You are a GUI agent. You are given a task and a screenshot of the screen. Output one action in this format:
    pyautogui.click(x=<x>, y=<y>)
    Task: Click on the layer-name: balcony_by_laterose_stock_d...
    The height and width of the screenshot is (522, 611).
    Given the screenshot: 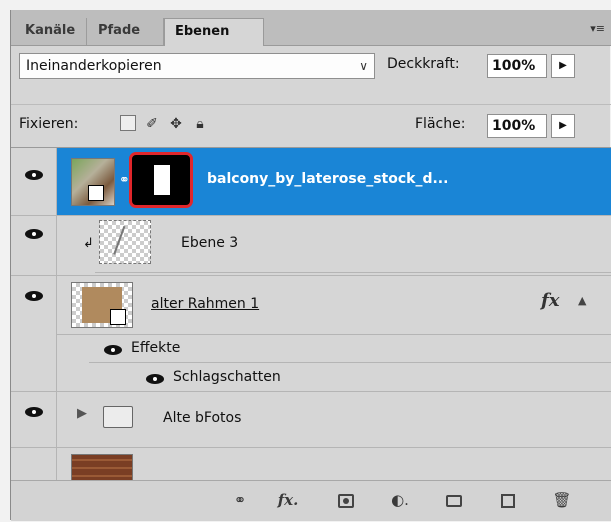 What is the action you would take?
    pyautogui.click(x=327, y=179)
    